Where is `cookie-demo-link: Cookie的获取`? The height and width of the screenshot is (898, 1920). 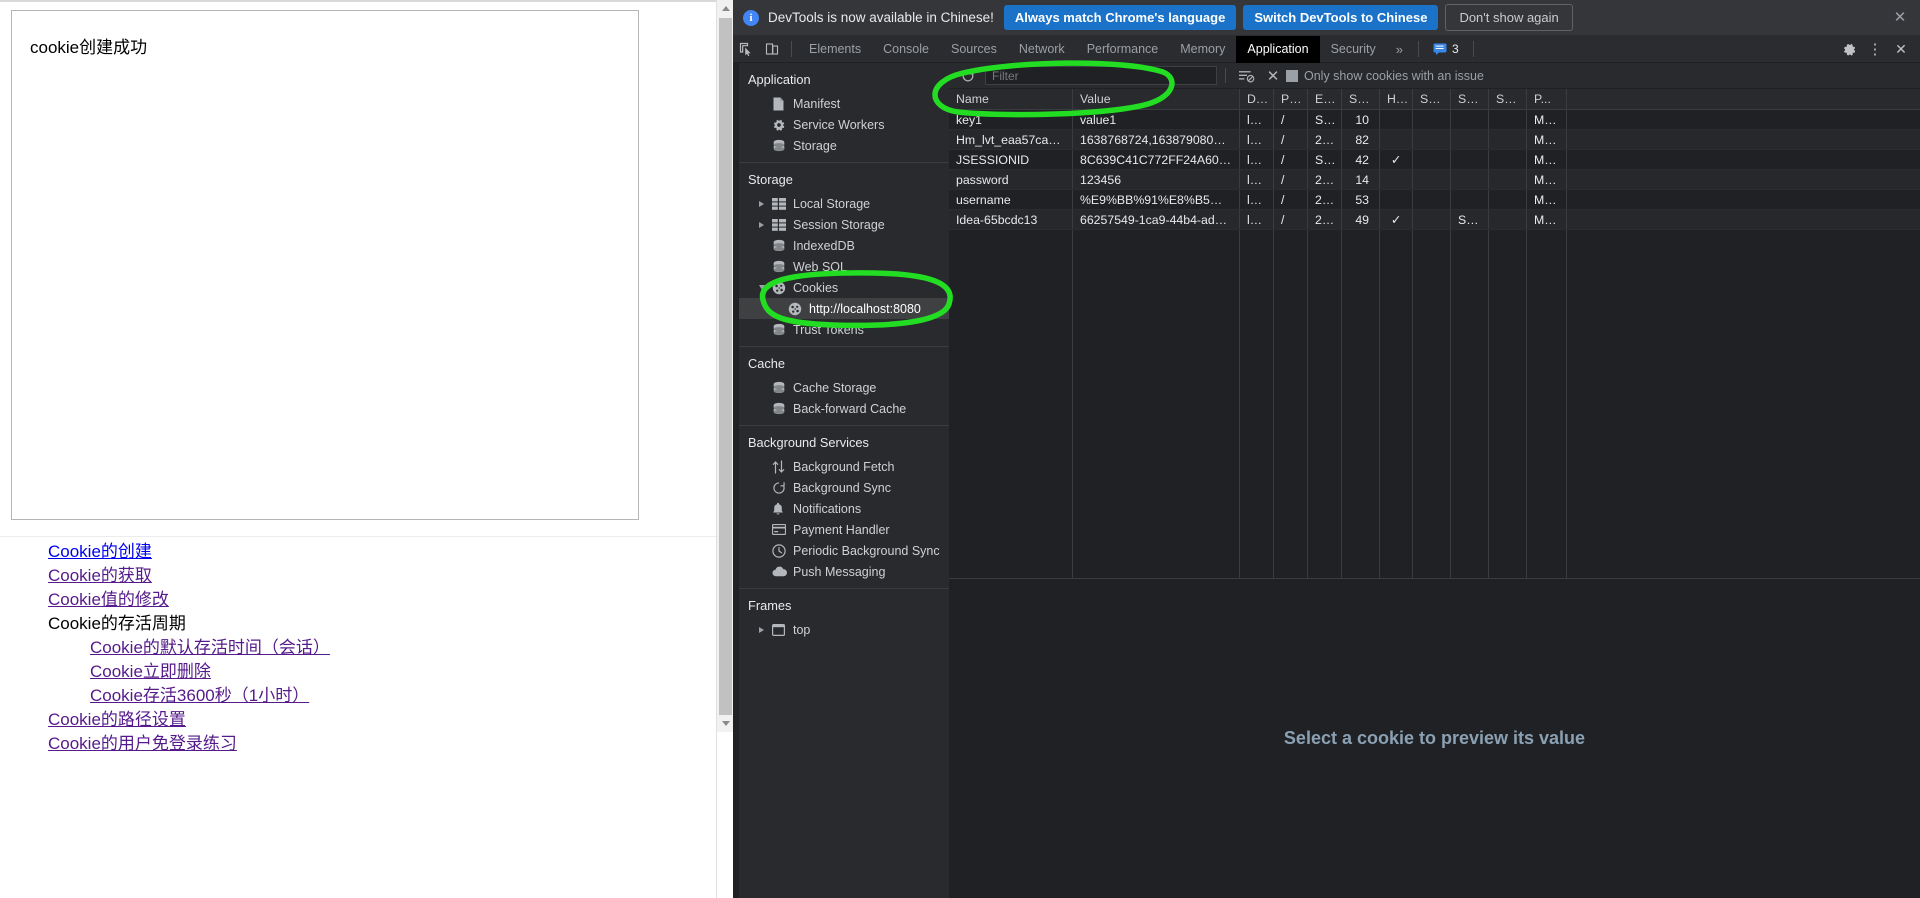 cookie-demo-link: Cookie的获取 is located at coordinates (100, 575).